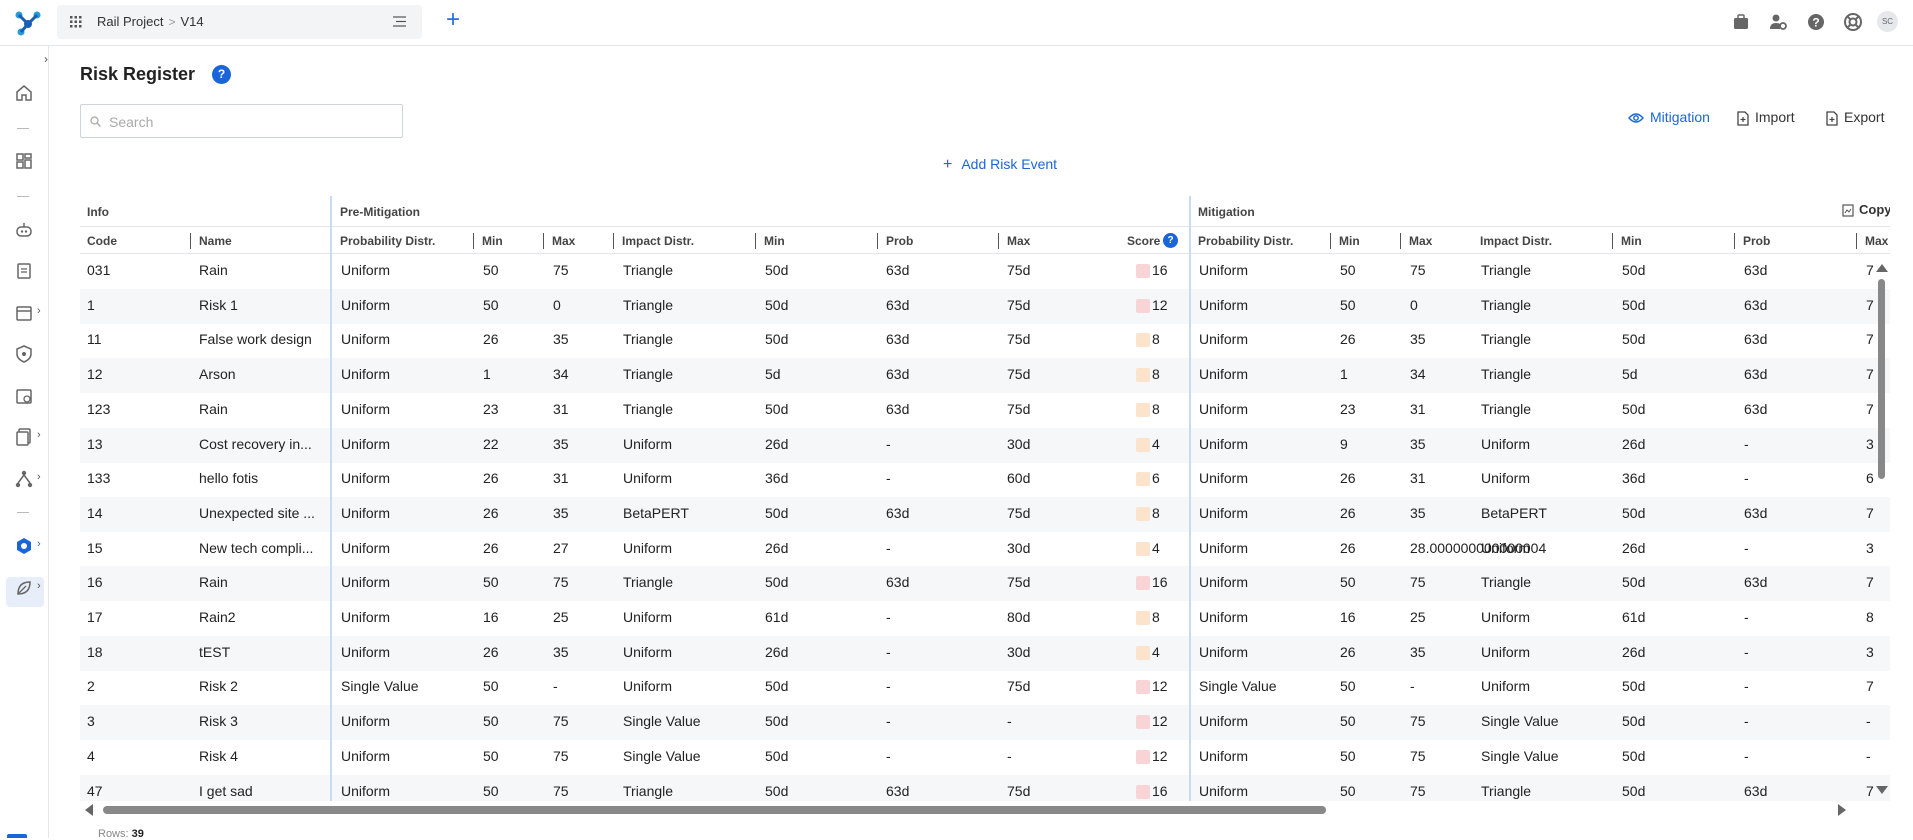  I want to click on document-icon, so click(24, 271).